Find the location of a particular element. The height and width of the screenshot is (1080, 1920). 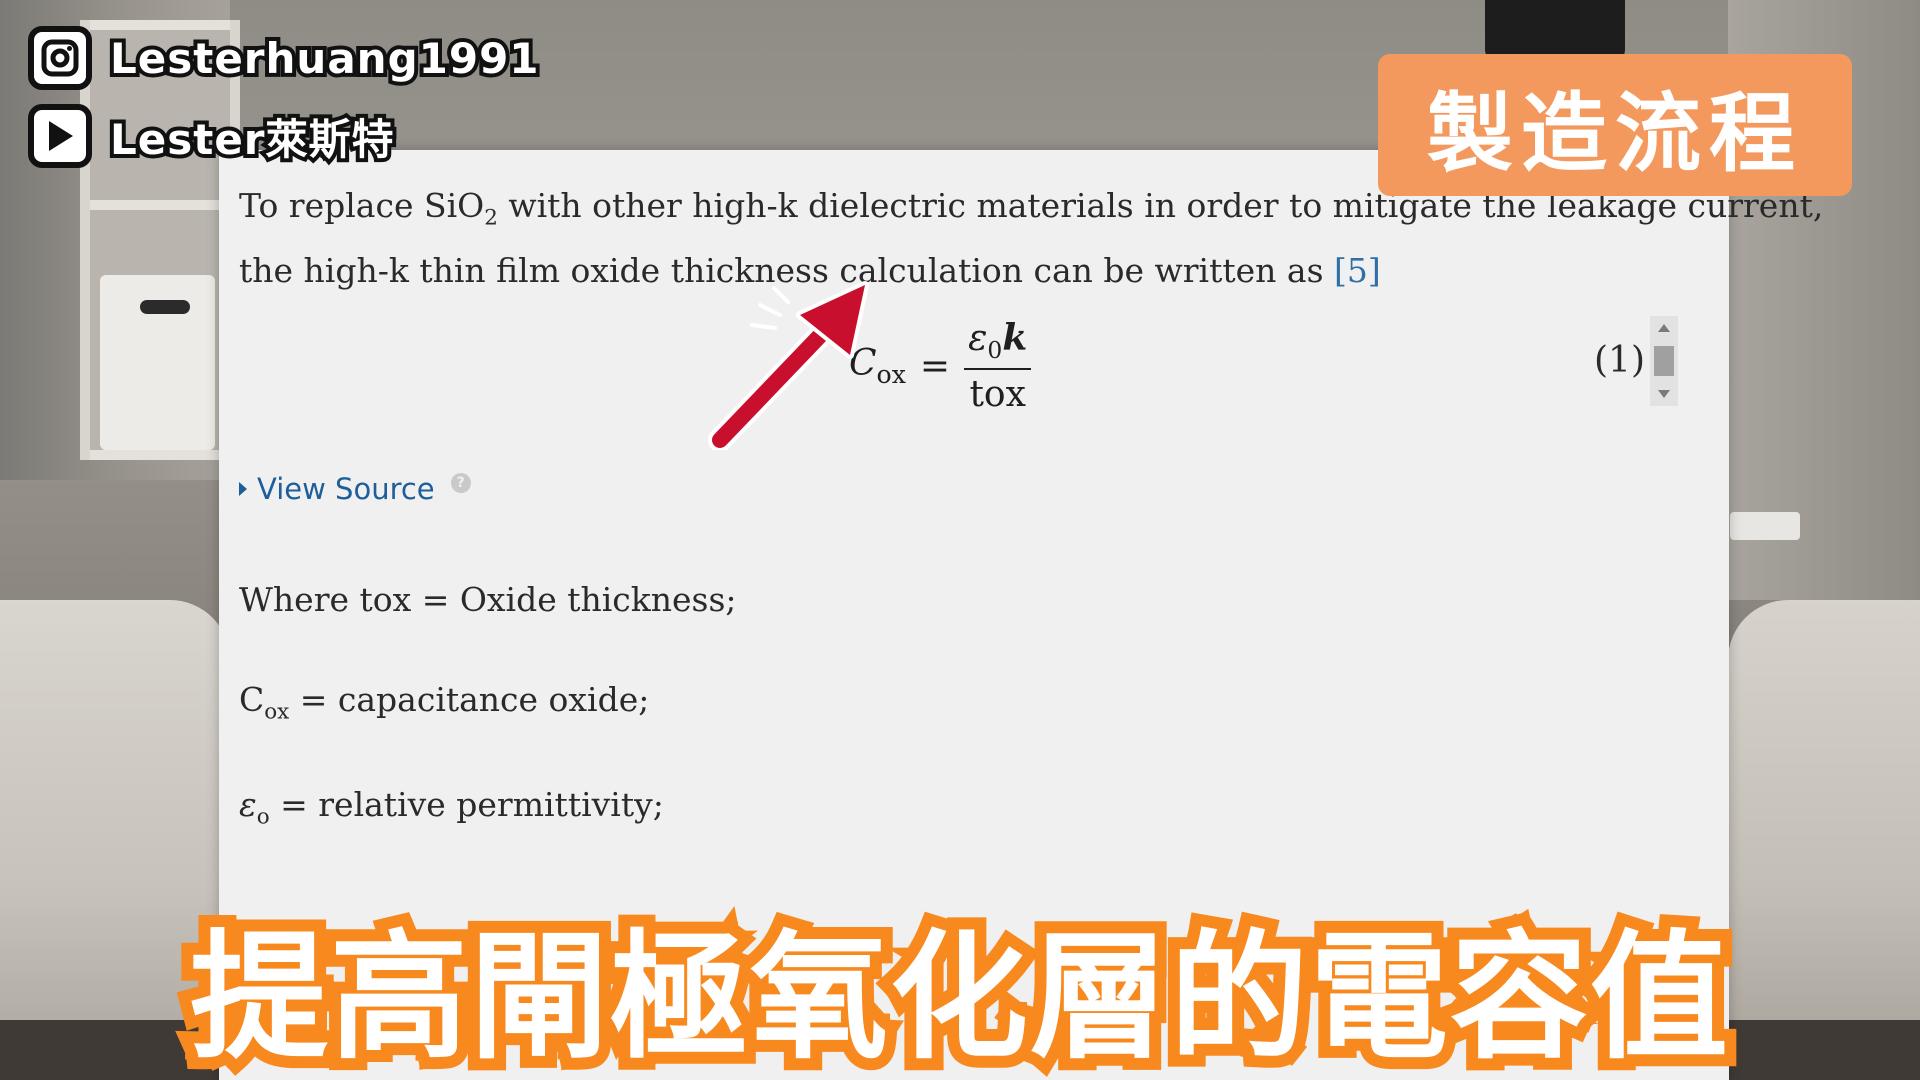

scroll-thumb is located at coordinates (1664, 361).